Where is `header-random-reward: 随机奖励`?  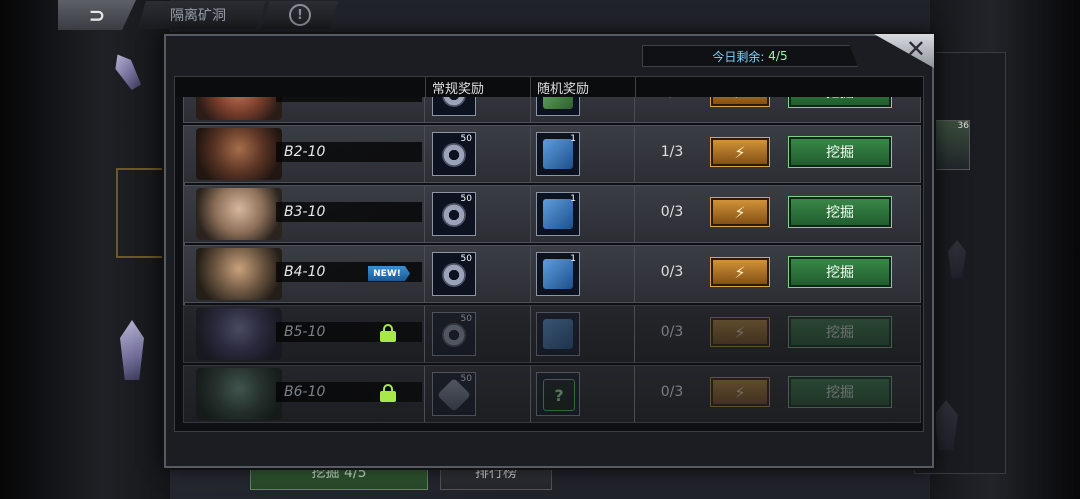
header-random-reward: 随机奖励 is located at coordinates (583, 87).